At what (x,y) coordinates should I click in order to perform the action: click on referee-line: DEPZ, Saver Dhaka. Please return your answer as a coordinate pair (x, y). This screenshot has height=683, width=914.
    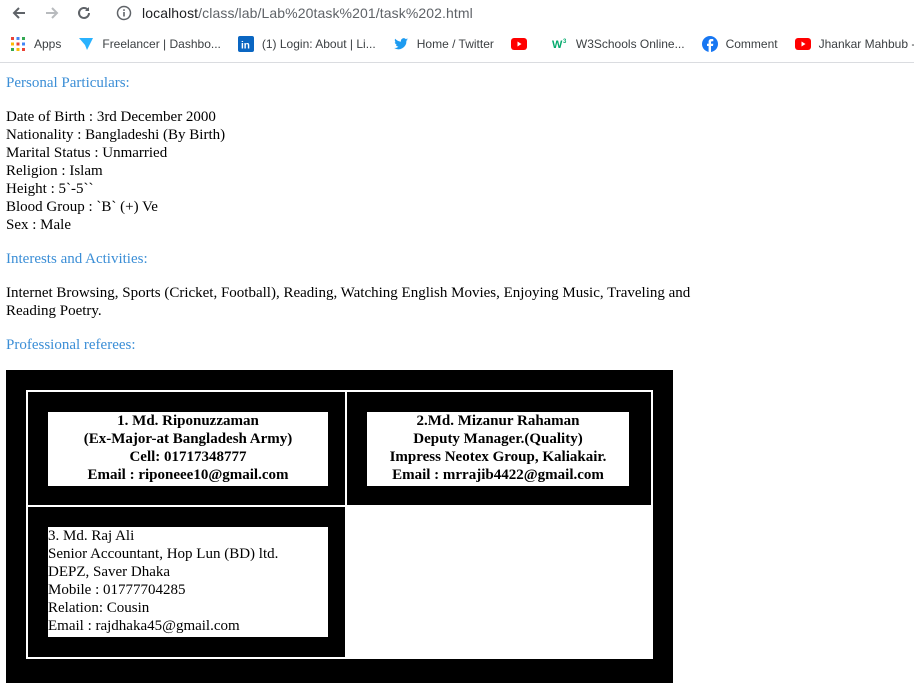
    Looking at the image, I should click on (109, 572).